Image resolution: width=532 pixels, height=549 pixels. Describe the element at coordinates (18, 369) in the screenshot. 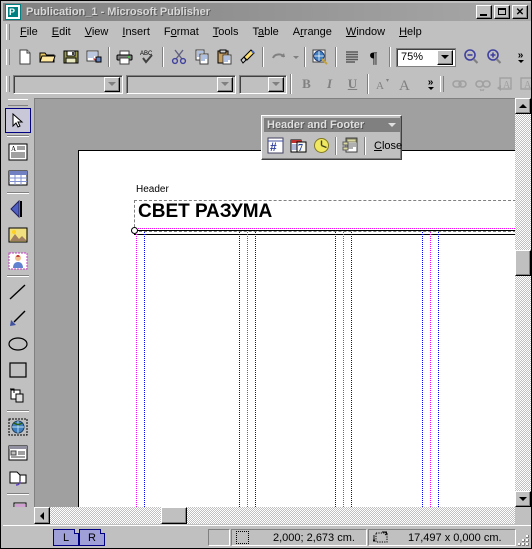

I see `rectangle-tool` at that location.